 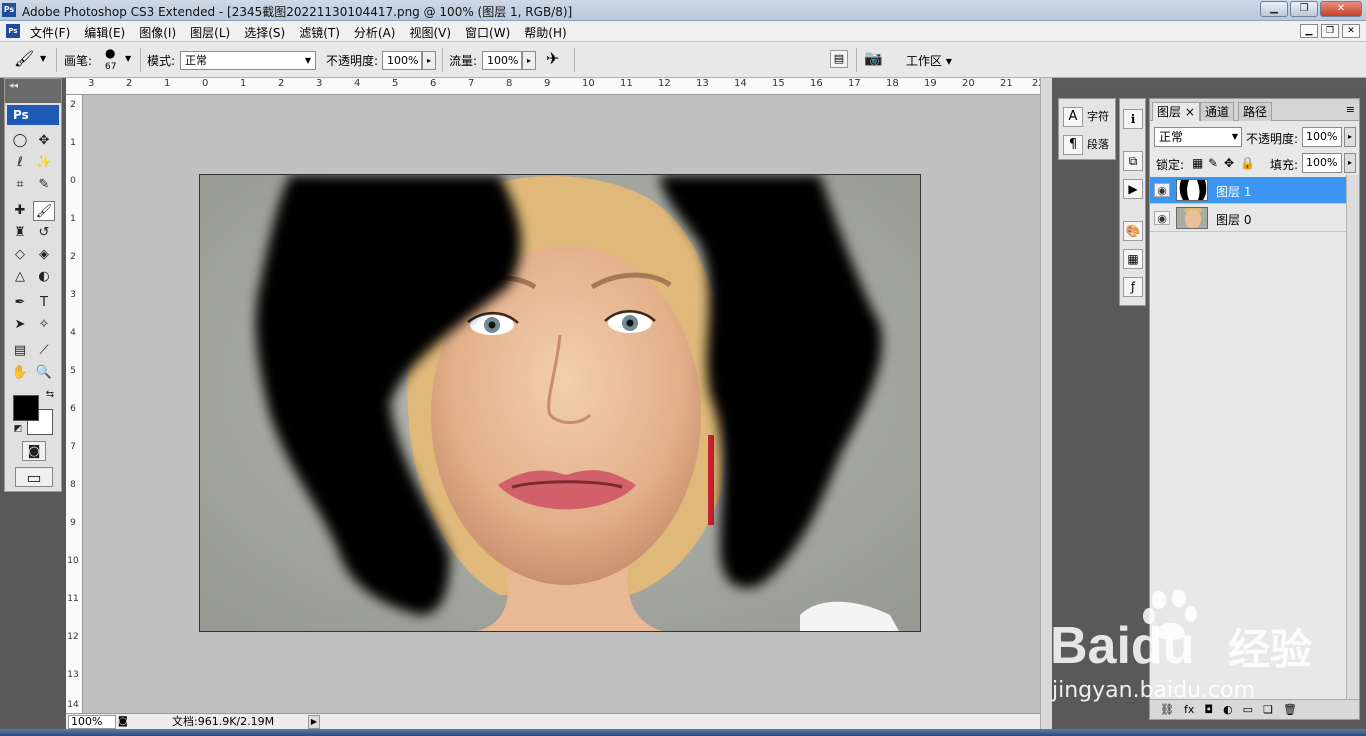 What do you see at coordinates (1350, 163) in the screenshot?
I see `fill-slider-button: ▸` at bounding box center [1350, 163].